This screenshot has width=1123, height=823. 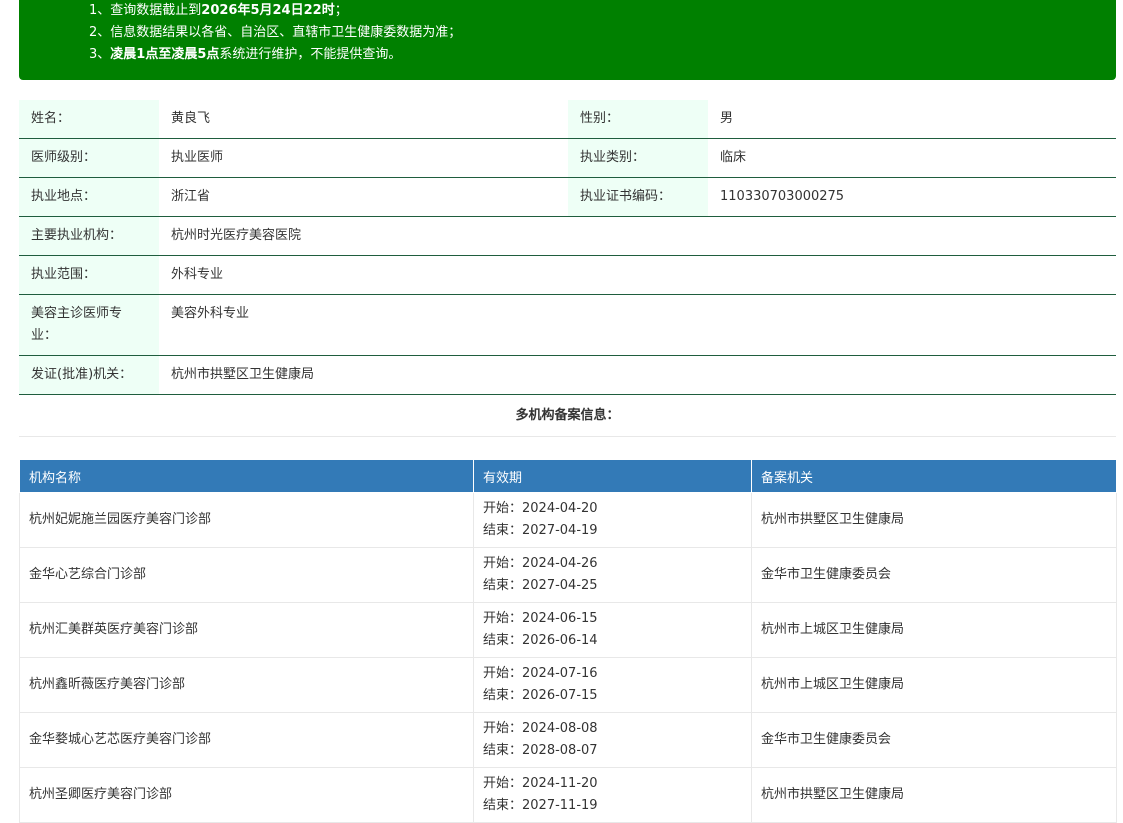 I want to click on row-start-date: 开始：2024-04-26, so click(x=540, y=563).